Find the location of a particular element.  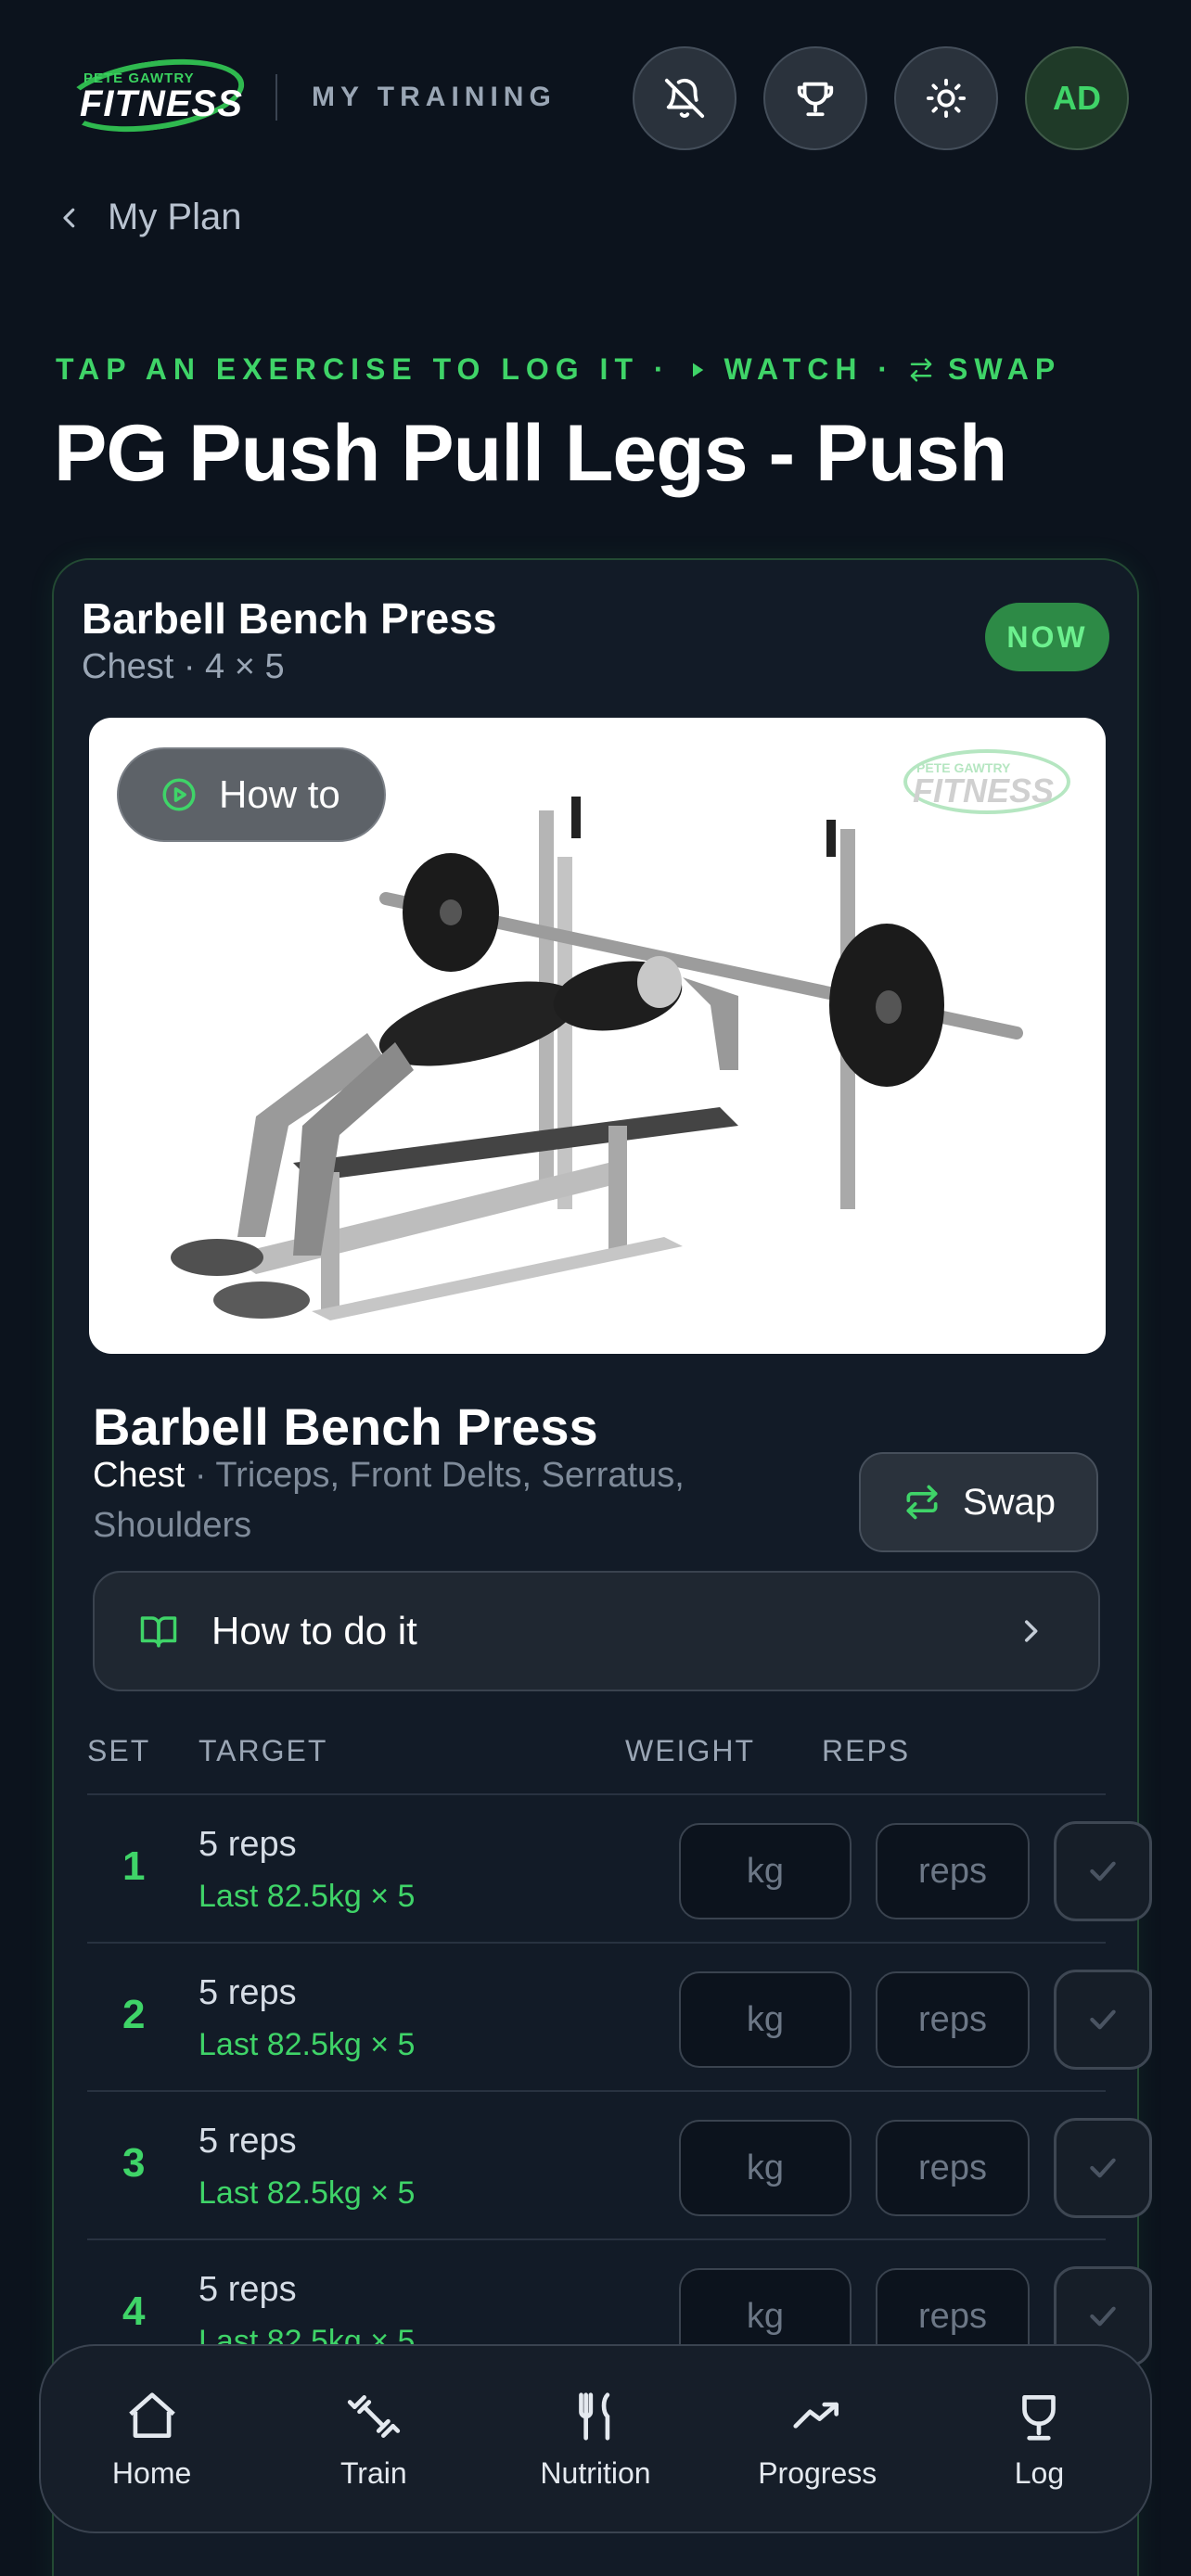

set-number: 1 is located at coordinates (134, 1866).